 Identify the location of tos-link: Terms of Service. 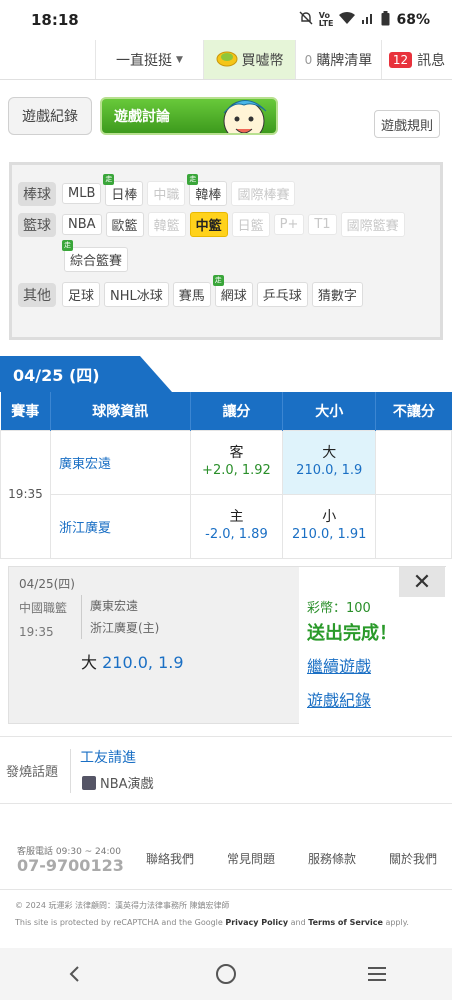
(345, 922).